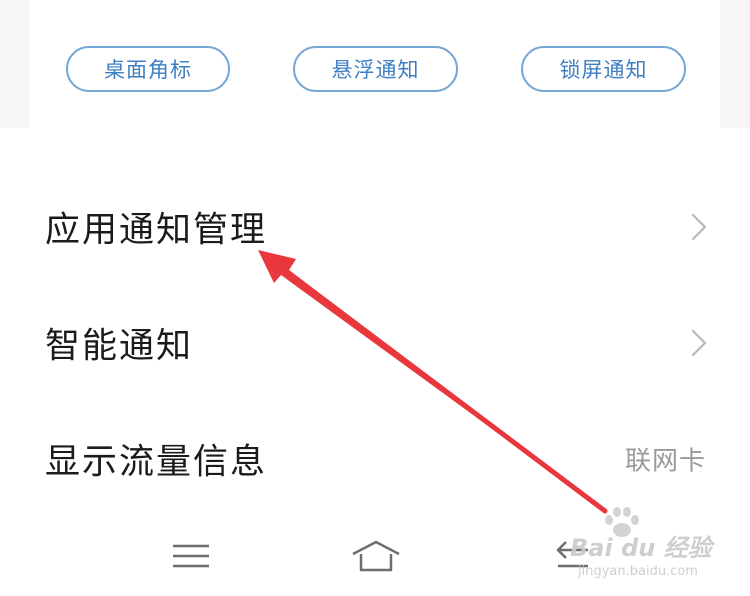 The height and width of the screenshot is (596, 750). Describe the element at coordinates (156, 230) in the screenshot. I see `settings-item-label: 应用通知管理` at that location.